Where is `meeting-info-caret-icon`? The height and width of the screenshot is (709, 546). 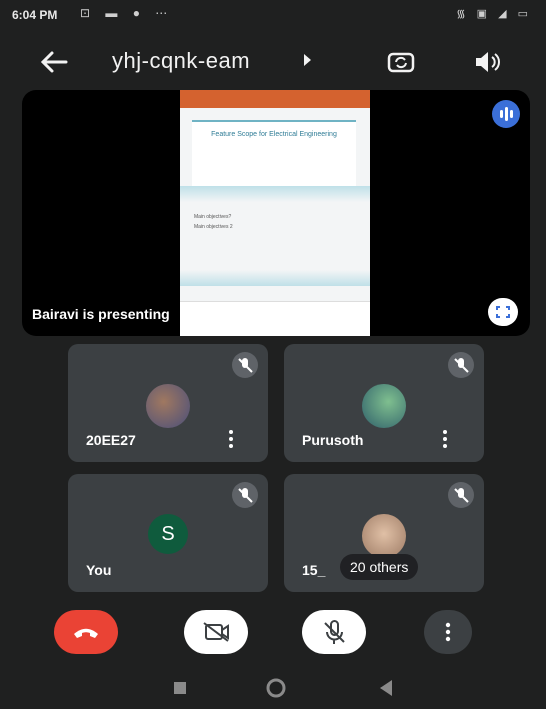 meeting-info-caret-icon is located at coordinates (307, 60).